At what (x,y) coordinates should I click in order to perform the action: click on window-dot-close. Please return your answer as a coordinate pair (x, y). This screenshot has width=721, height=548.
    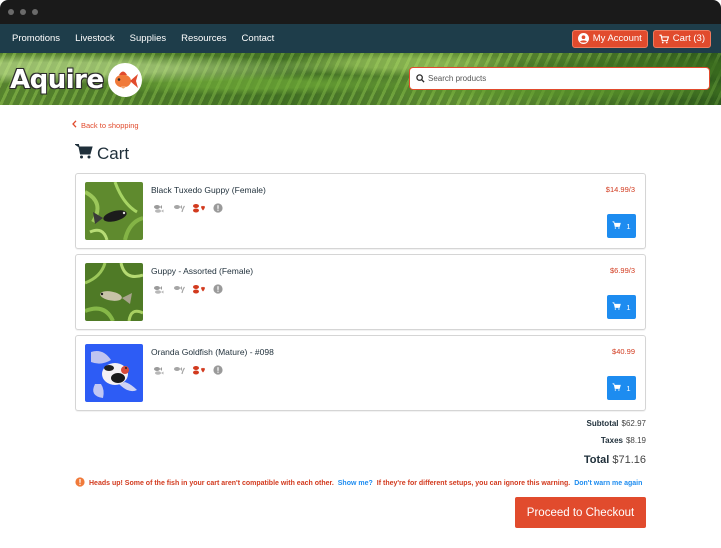
    Looking at the image, I should click on (11, 12).